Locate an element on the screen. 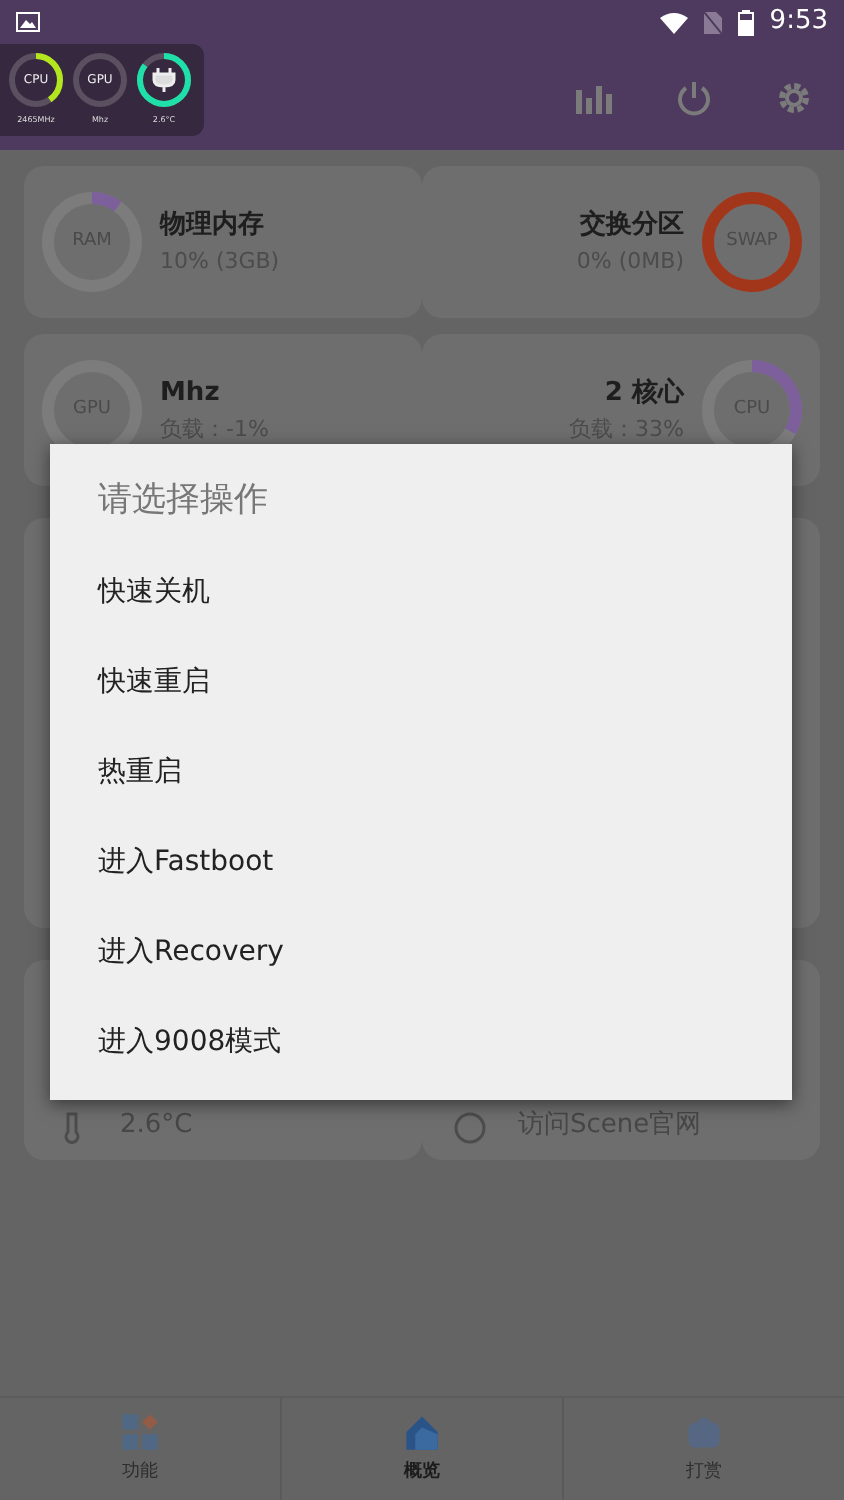 The width and height of the screenshot is (844, 1500). home-icon is located at coordinates (422, 1431).